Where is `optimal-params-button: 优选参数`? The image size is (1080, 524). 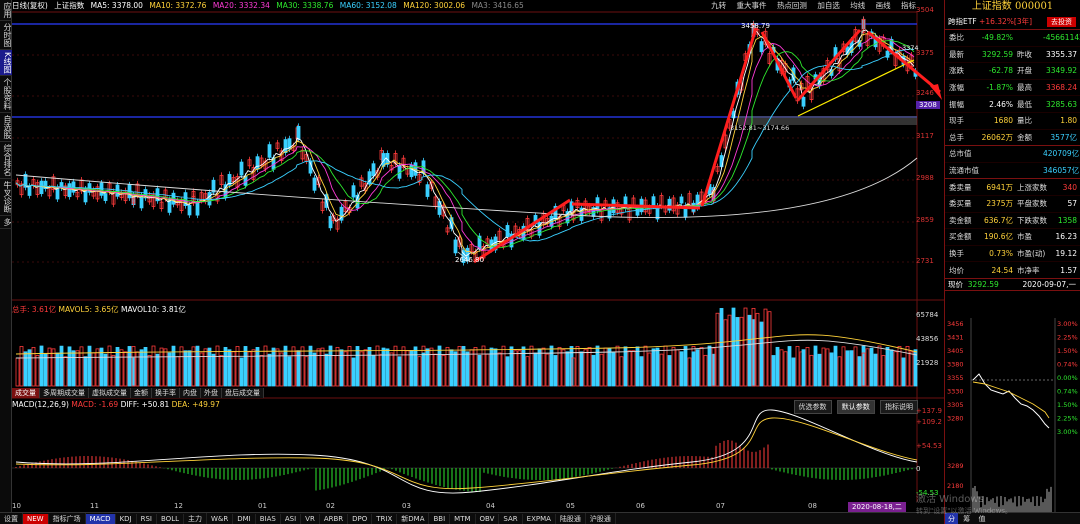
optimal-params-button: 优选参数 is located at coordinates (812, 407).